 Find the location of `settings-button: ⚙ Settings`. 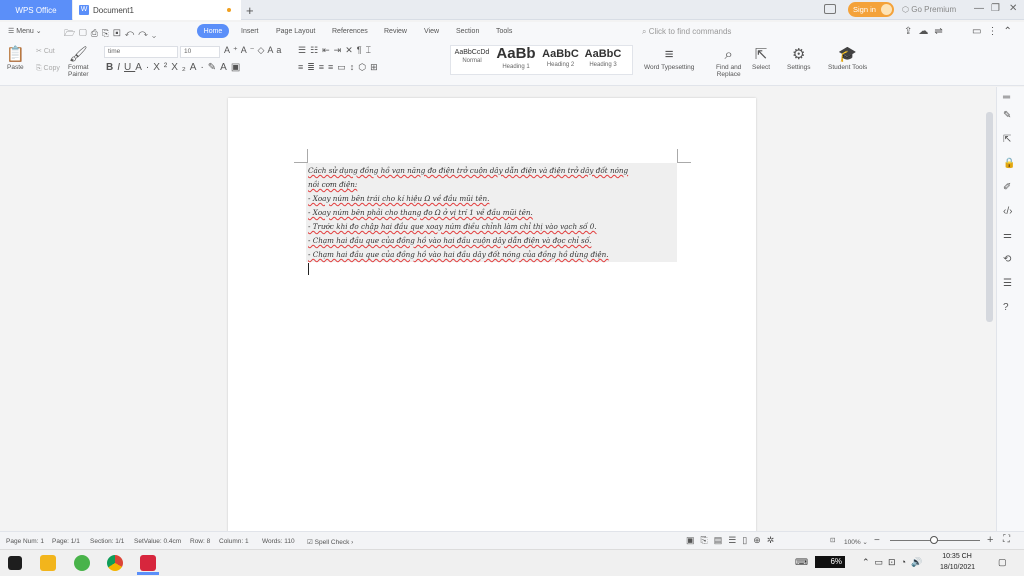

settings-button: ⚙ Settings is located at coordinates (799, 58).